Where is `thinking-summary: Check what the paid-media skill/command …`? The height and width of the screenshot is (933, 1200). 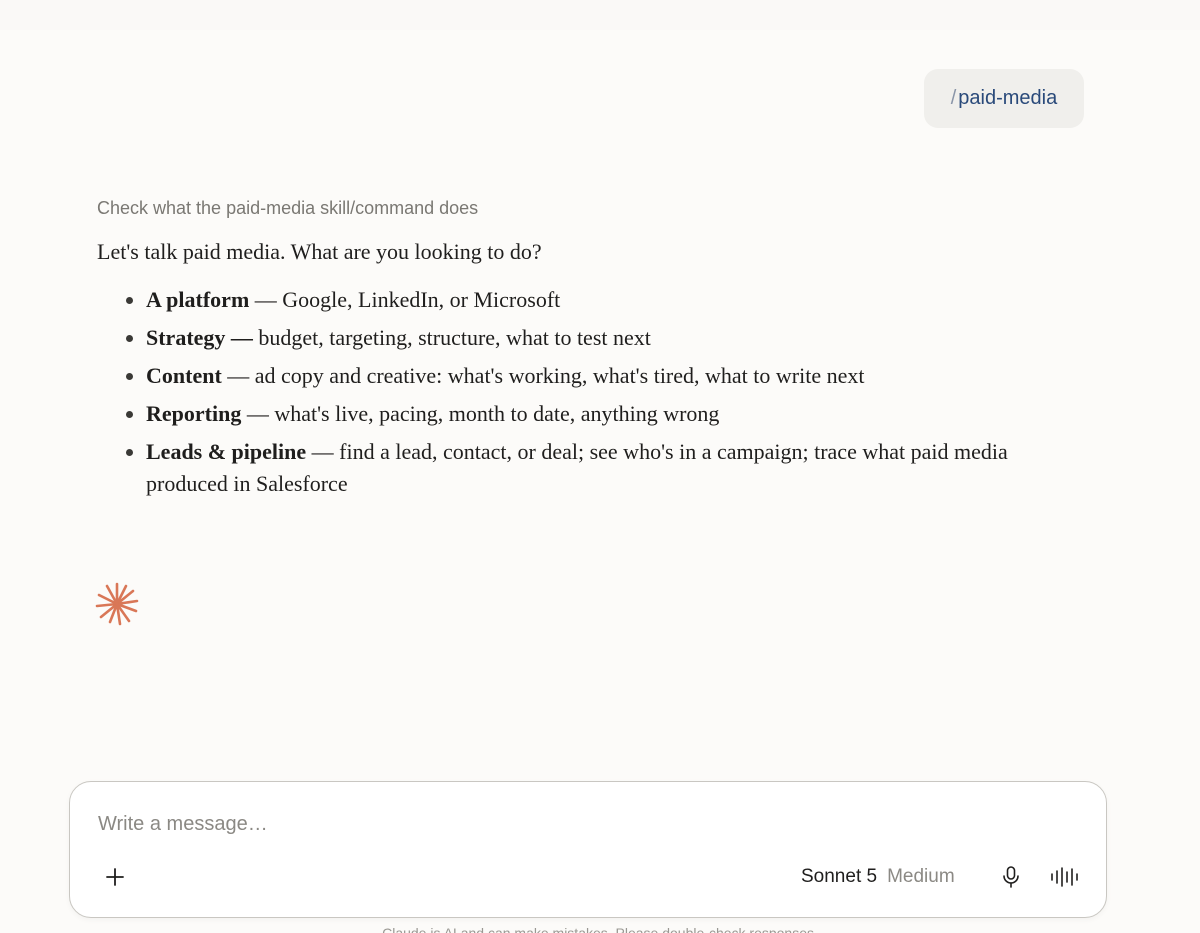
thinking-summary: Check what the paid-media skill/command … is located at coordinates (287, 208).